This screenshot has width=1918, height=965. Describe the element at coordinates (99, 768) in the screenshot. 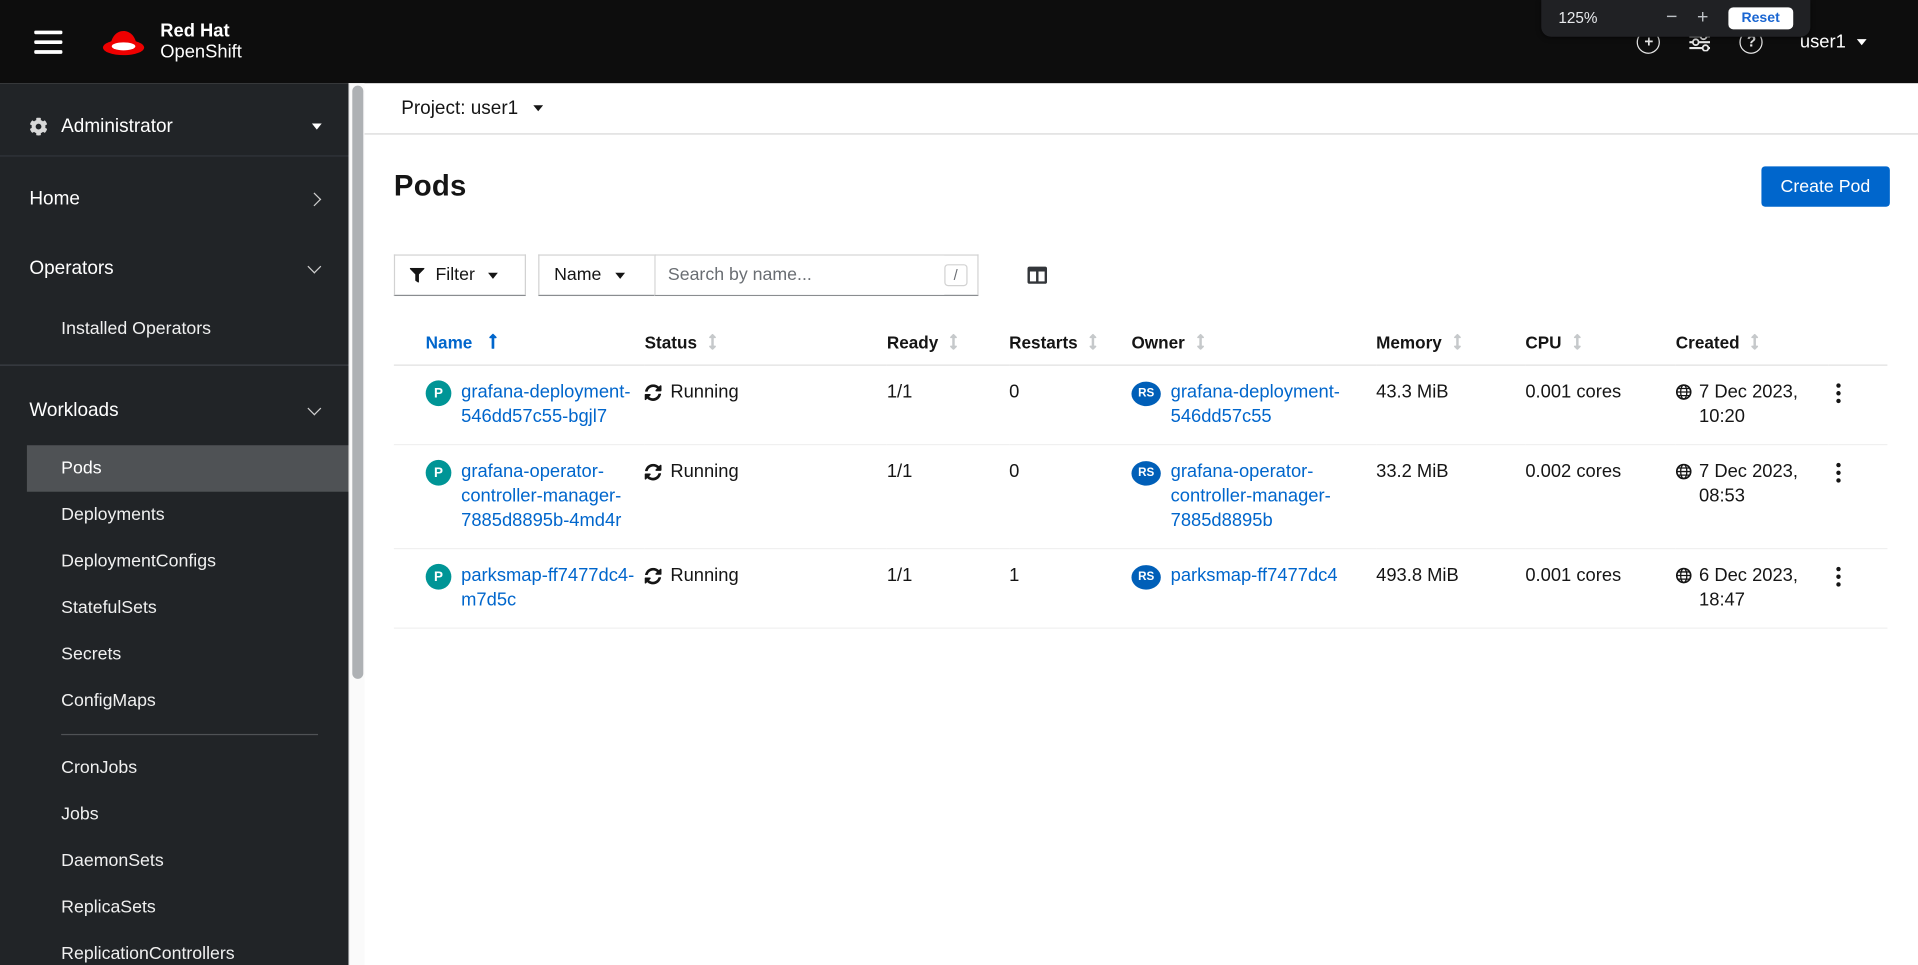

I see `nav-label: CronJobs` at that location.